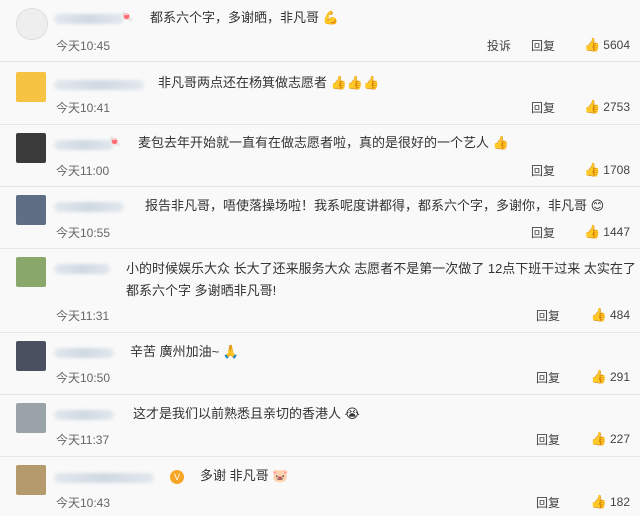  I want to click on like-button: 👍 1447, so click(607, 232).